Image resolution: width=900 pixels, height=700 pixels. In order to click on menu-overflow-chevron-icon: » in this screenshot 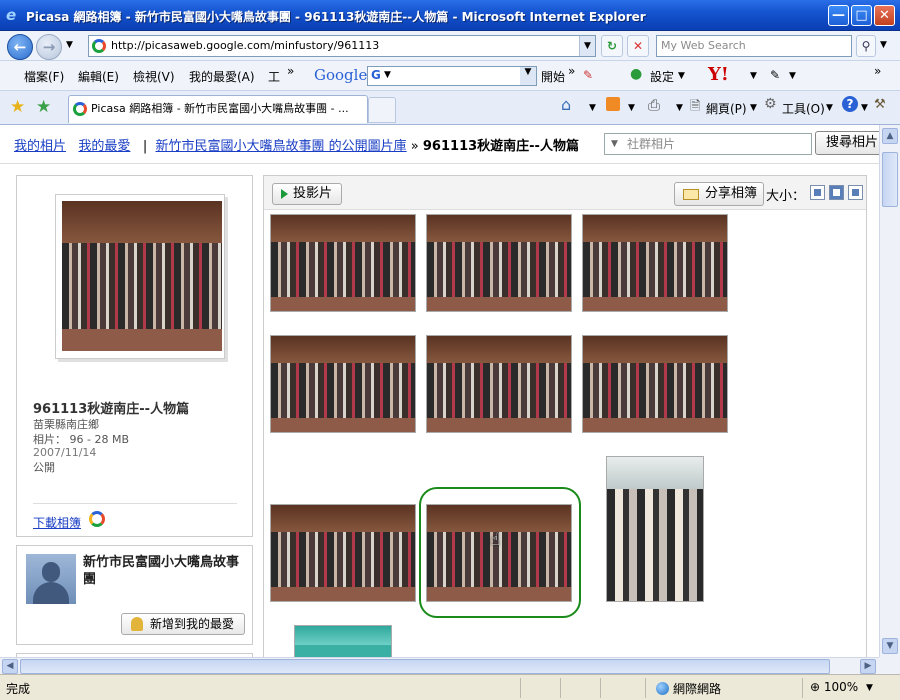, I will do `click(290, 71)`.